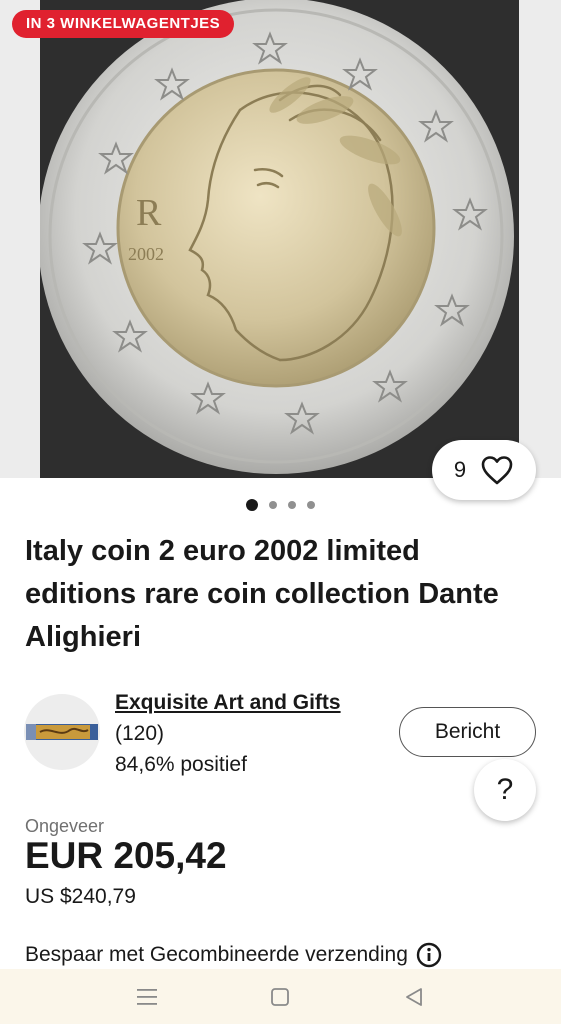  I want to click on nav-back-button, so click(414, 997).